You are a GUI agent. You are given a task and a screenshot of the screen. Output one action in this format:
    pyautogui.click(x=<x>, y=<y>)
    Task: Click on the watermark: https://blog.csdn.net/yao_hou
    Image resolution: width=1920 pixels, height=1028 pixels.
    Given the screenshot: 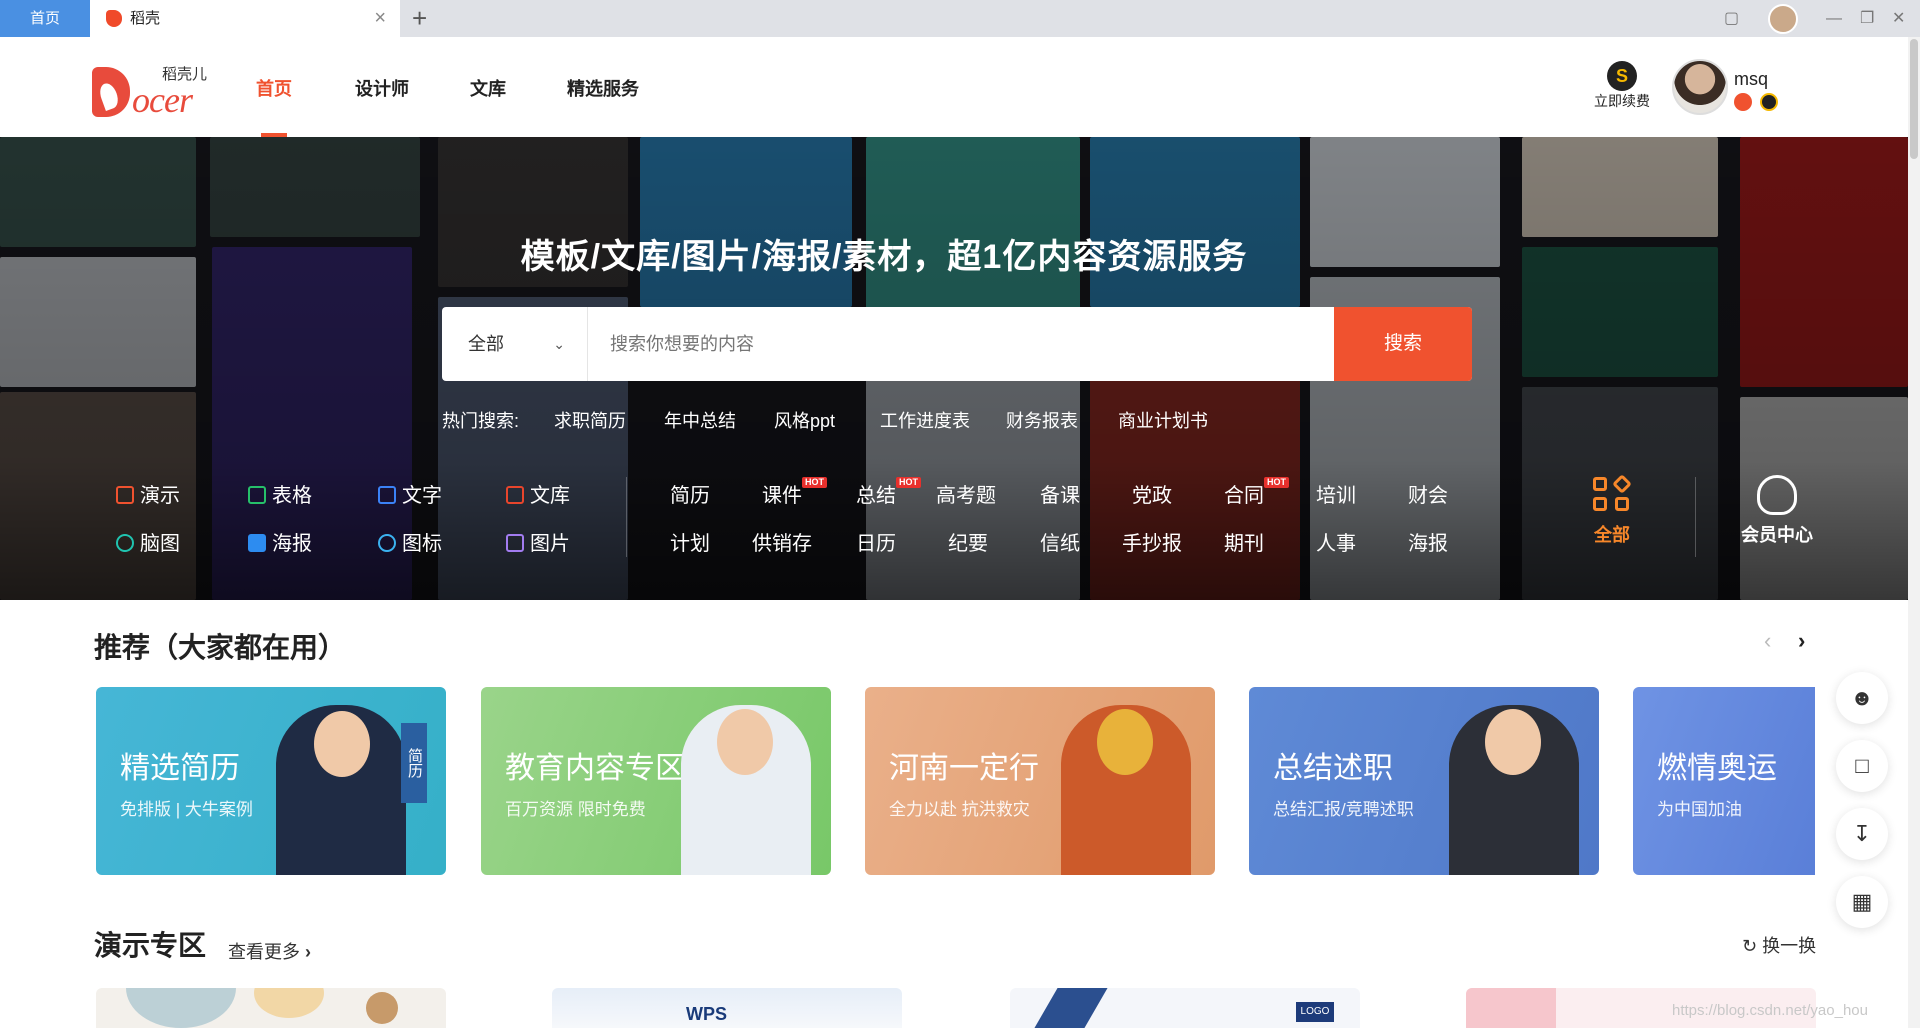 What is the action you would take?
    pyautogui.click(x=1770, y=1010)
    